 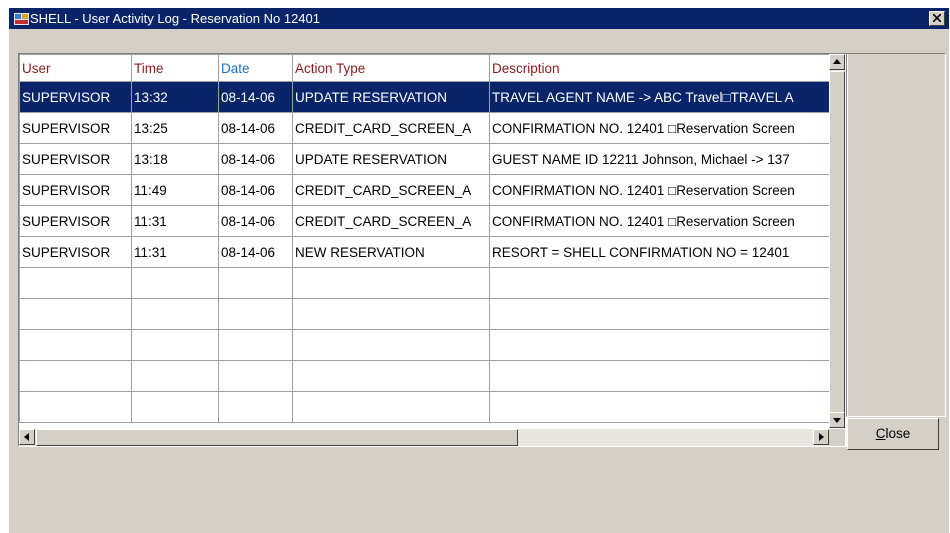 What do you see at coordinates (175, 159) in the screenshot?
I see `cell-time: 13:18` at bounding box center [175, 159].